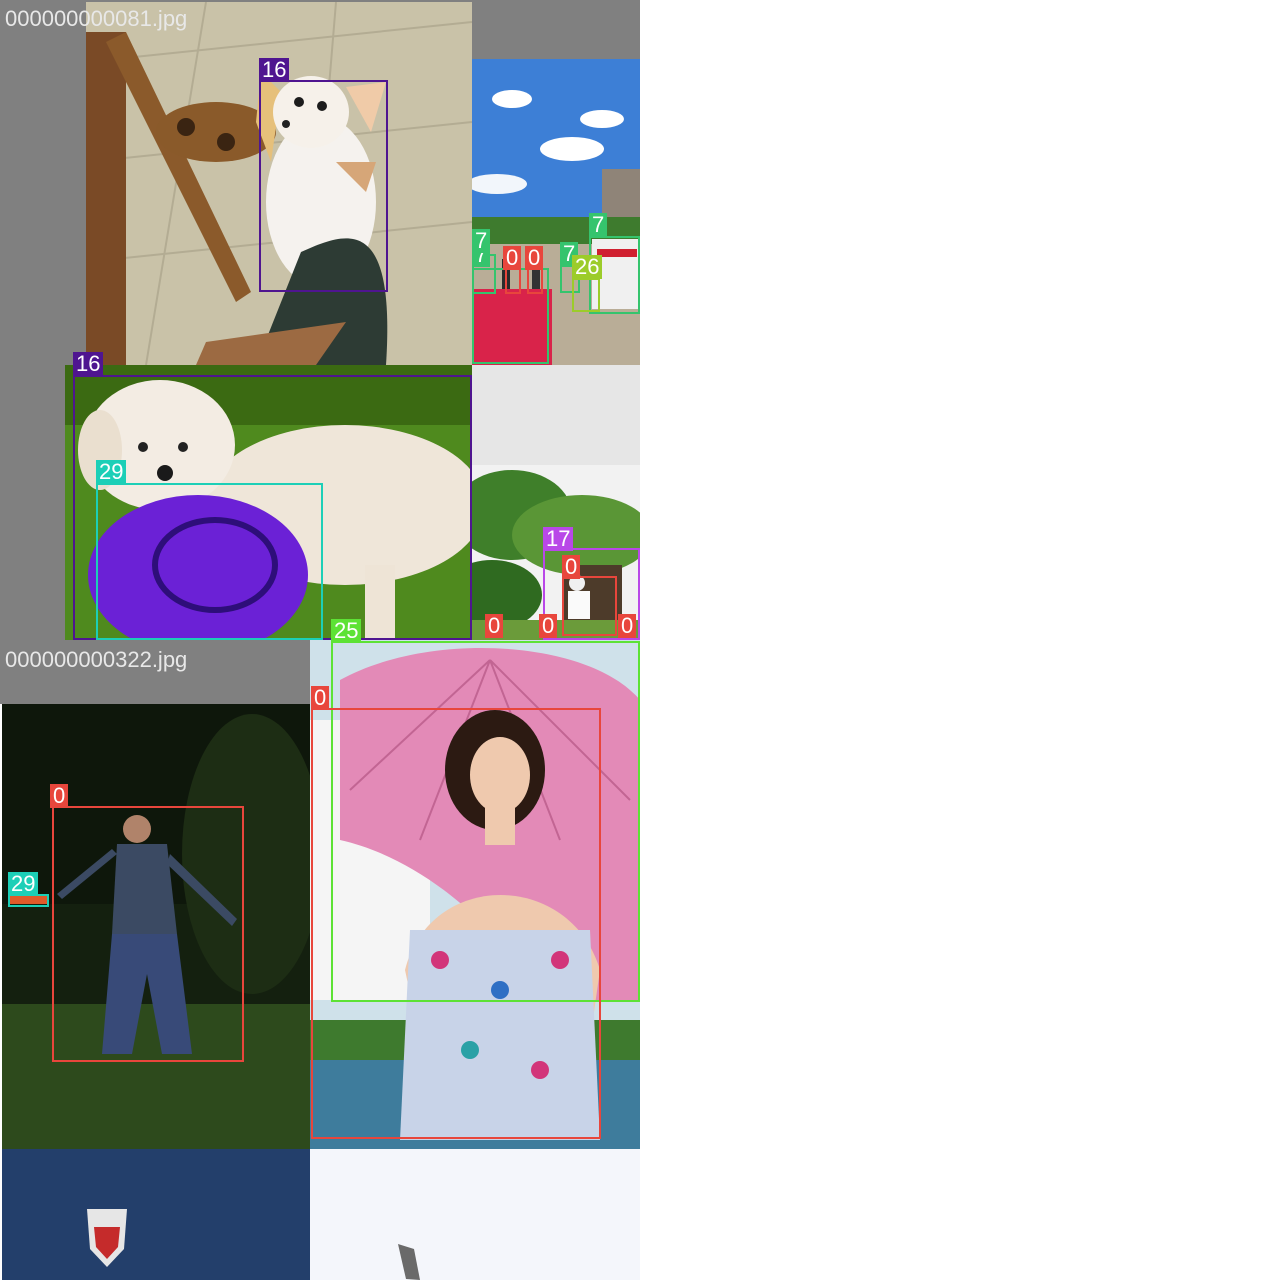 The image size is (1280, 1280). I want to click on detection-label: 17, so click(558, 539).